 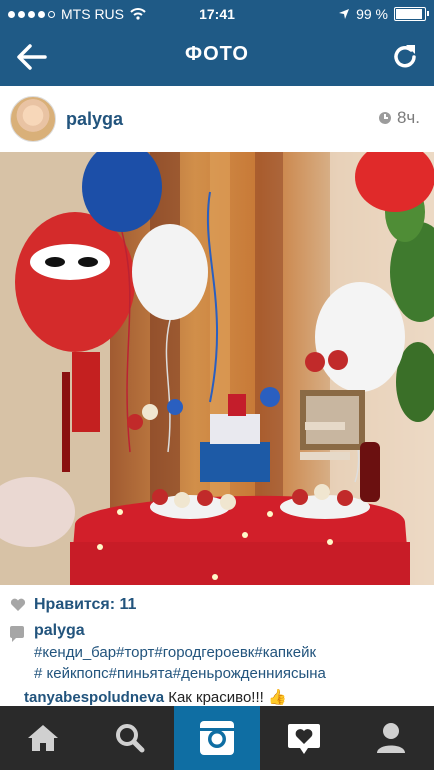 I want to click on status-bar: MTS RUS 17:41 99 %, so click(x=217, y=14).